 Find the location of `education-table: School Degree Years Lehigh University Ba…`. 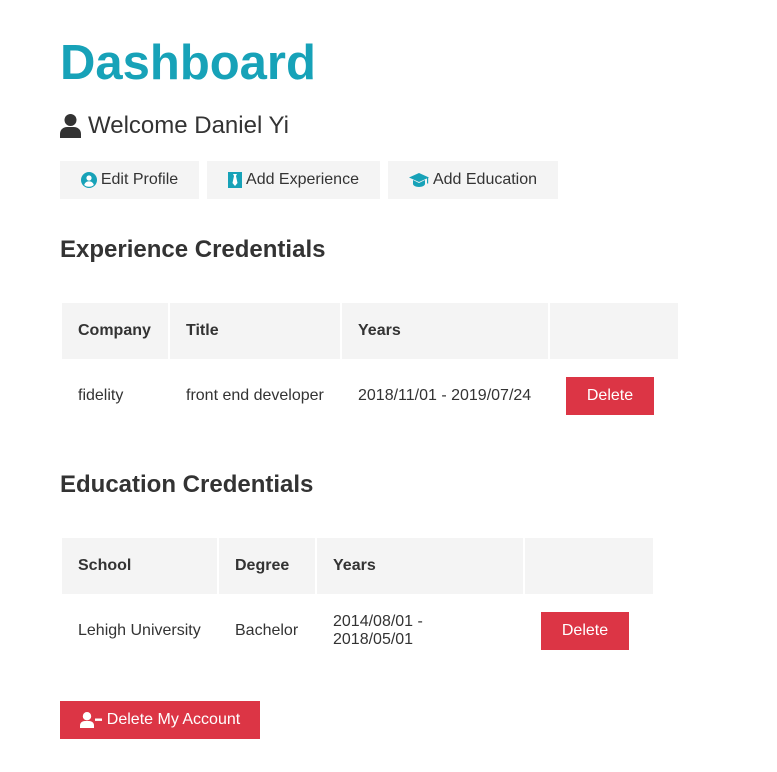

education-table: School Degree Years Lehigh University Ba… is located at coordinates (357, 602).